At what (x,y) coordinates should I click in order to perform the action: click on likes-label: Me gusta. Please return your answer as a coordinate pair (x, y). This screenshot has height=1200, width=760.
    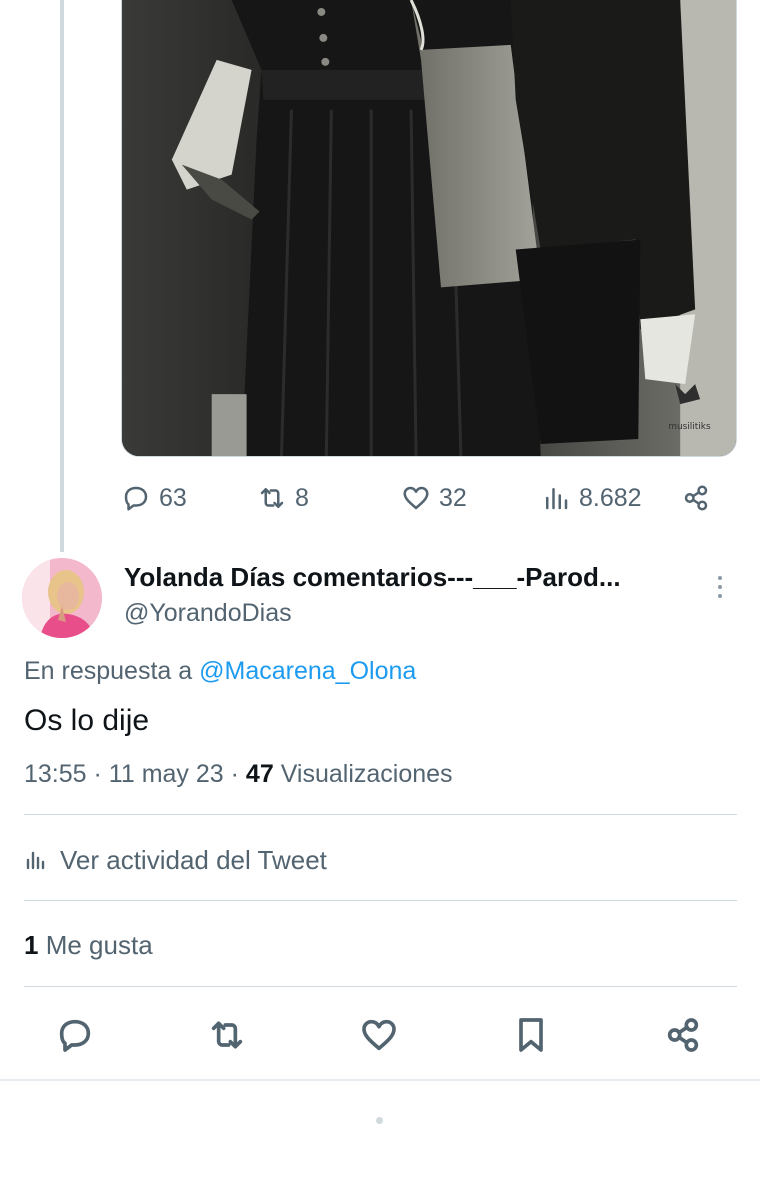
    Looking at the image, I should click on (99, 945).